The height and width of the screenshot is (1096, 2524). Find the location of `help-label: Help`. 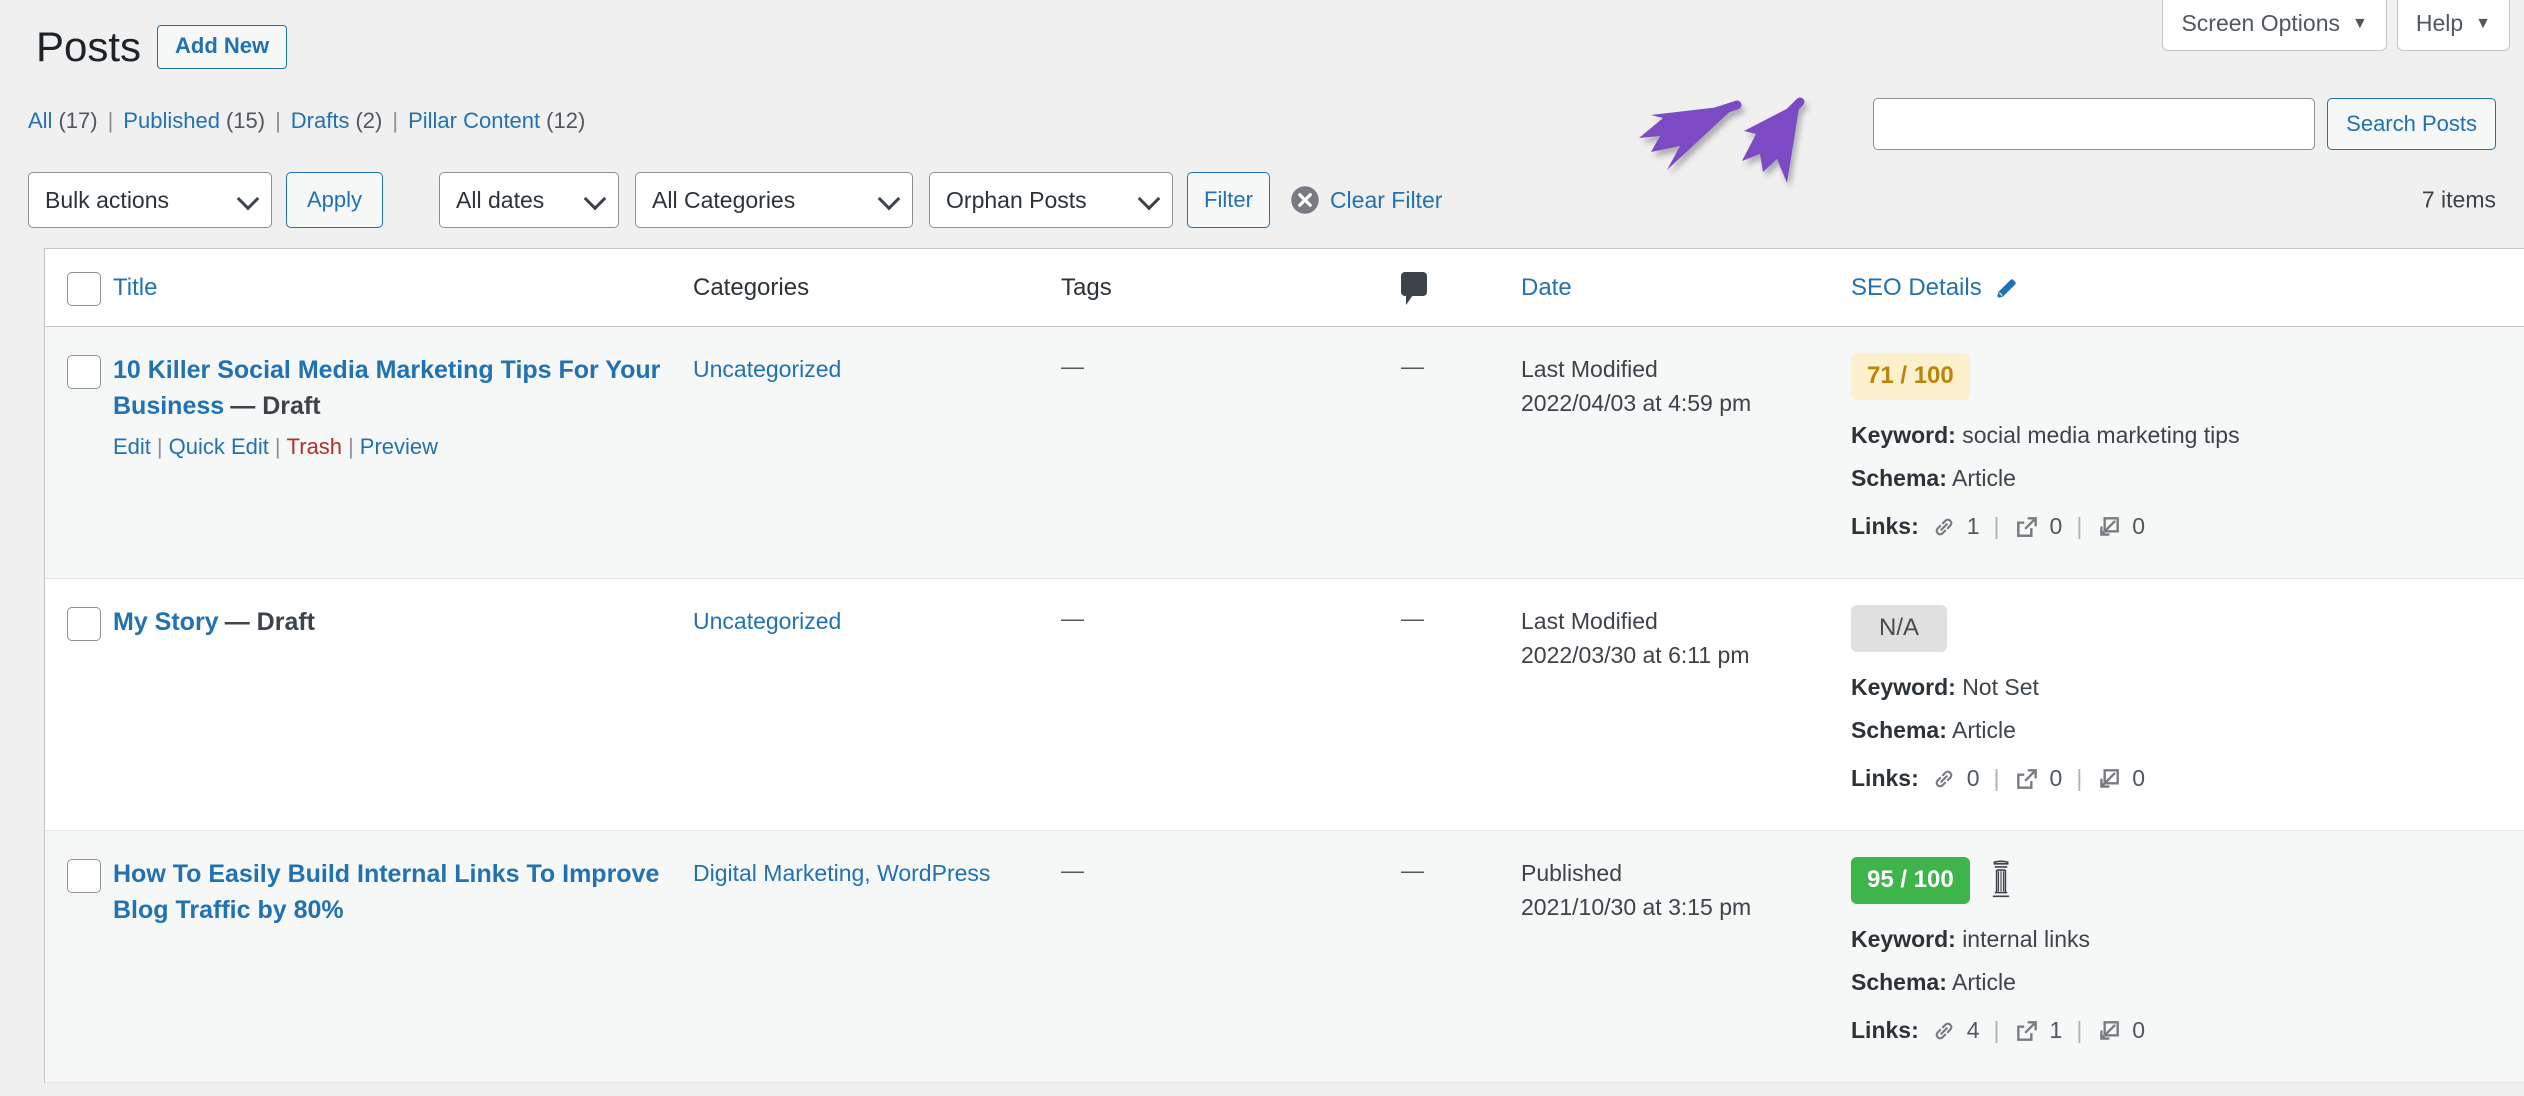

help-label: Help is located at coordinates (2439, 23).